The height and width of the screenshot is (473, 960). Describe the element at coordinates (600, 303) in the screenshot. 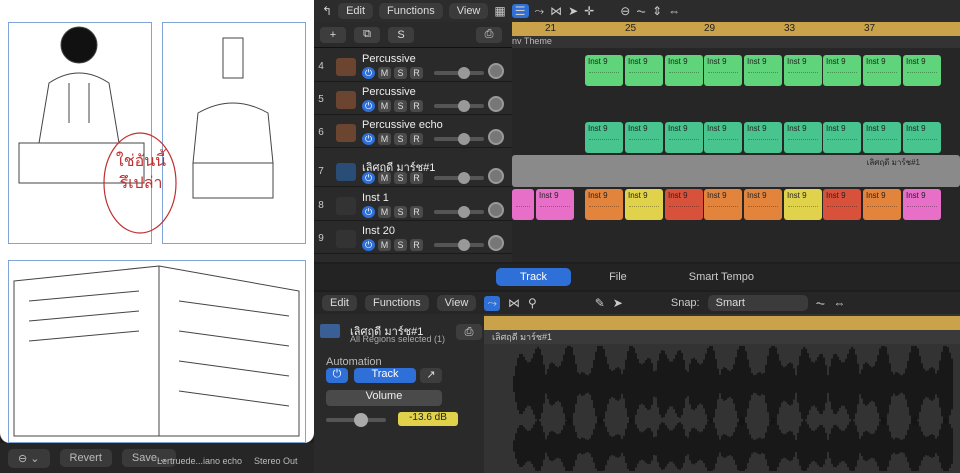

I see `pencil-tool-icon: ✎` at that location.